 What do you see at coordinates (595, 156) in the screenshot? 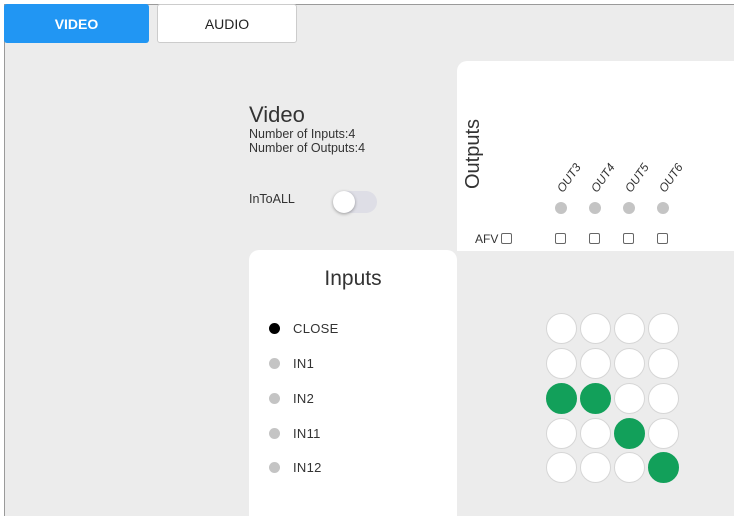
I see `outputs-panel: Outputs AFV OUT3 OUT4 OUT5 OUT6` at bounding box center [595, 156].